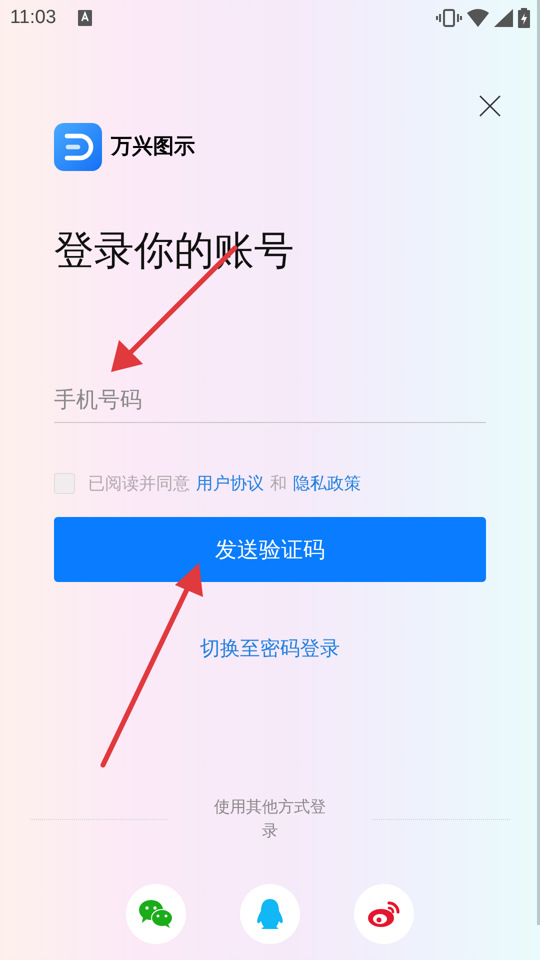 Image resolution: width=540 pixels, height=960 pixels. I want to click on agreement-text: 已阅读并同意, so click(139, 484).